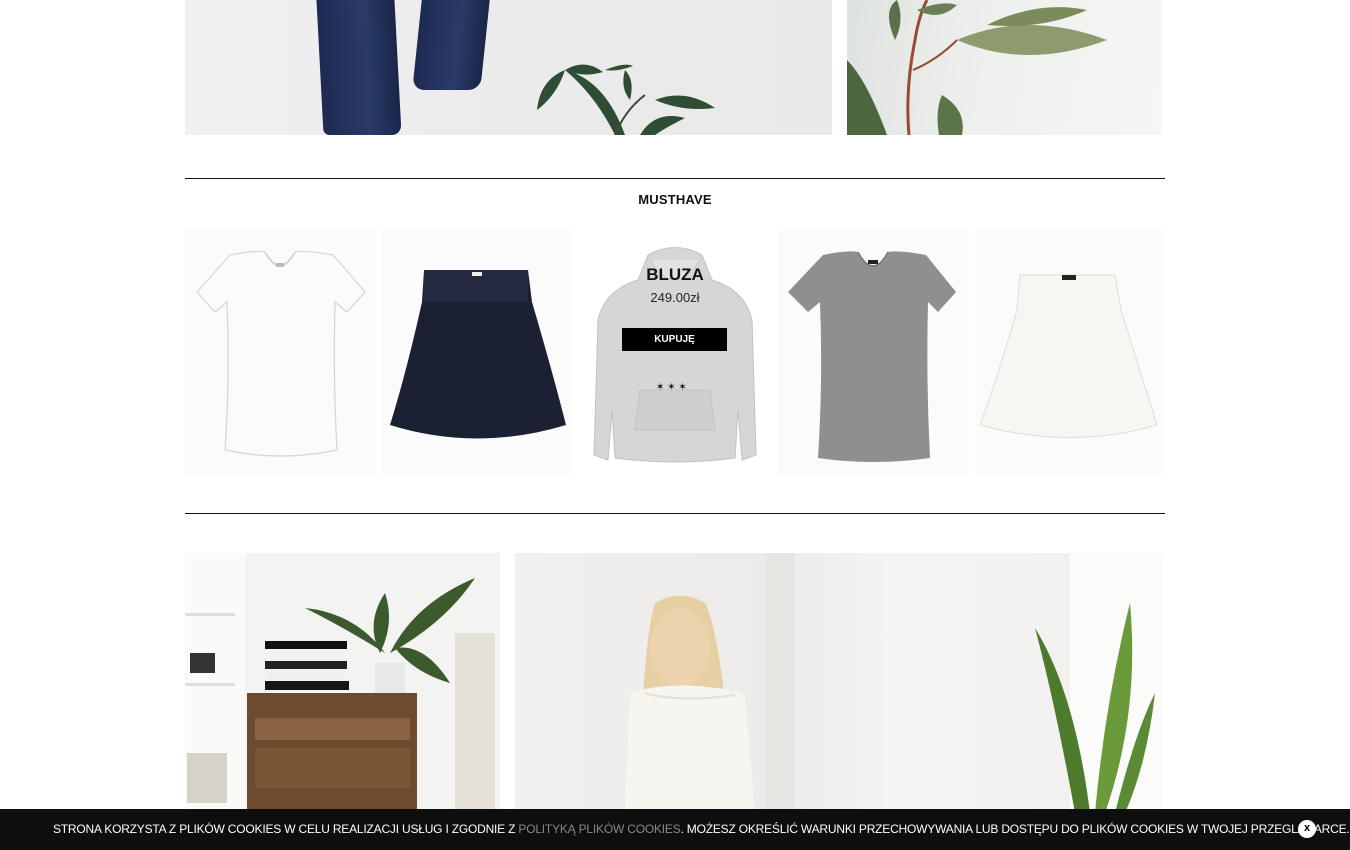 The height and width of the screenshot is (850, 1350). What do you see at coordinates (675, 199) in the screenshot?
I see `section-title: MUSTHAVE` at bounding box center [675, 199].